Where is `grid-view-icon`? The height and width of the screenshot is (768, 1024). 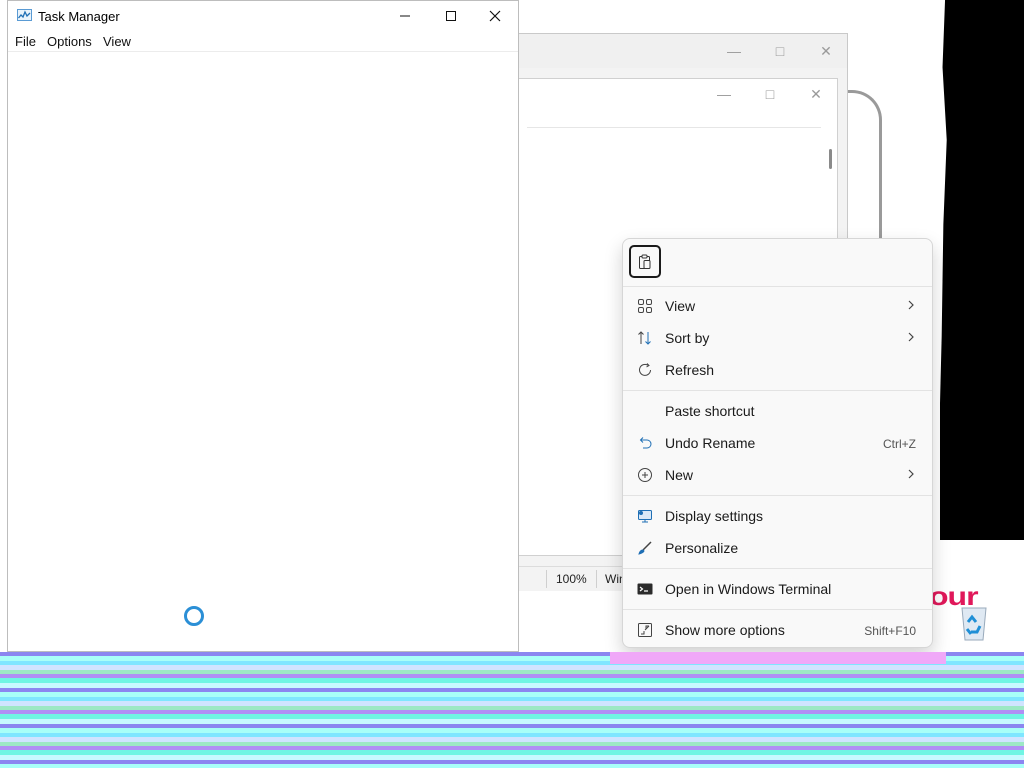 grid-view-icon is located at coordinates (645, 306).